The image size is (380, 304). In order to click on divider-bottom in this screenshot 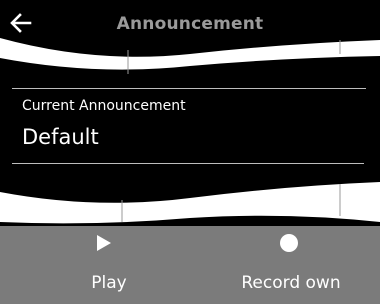, I will do `click(188, 163)`.